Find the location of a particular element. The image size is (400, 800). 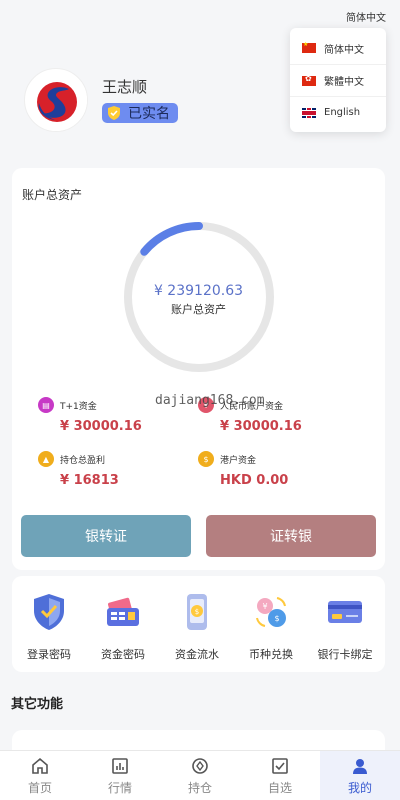

securities-to-bank-button: 证转银 is located at coordinates (291, 536).